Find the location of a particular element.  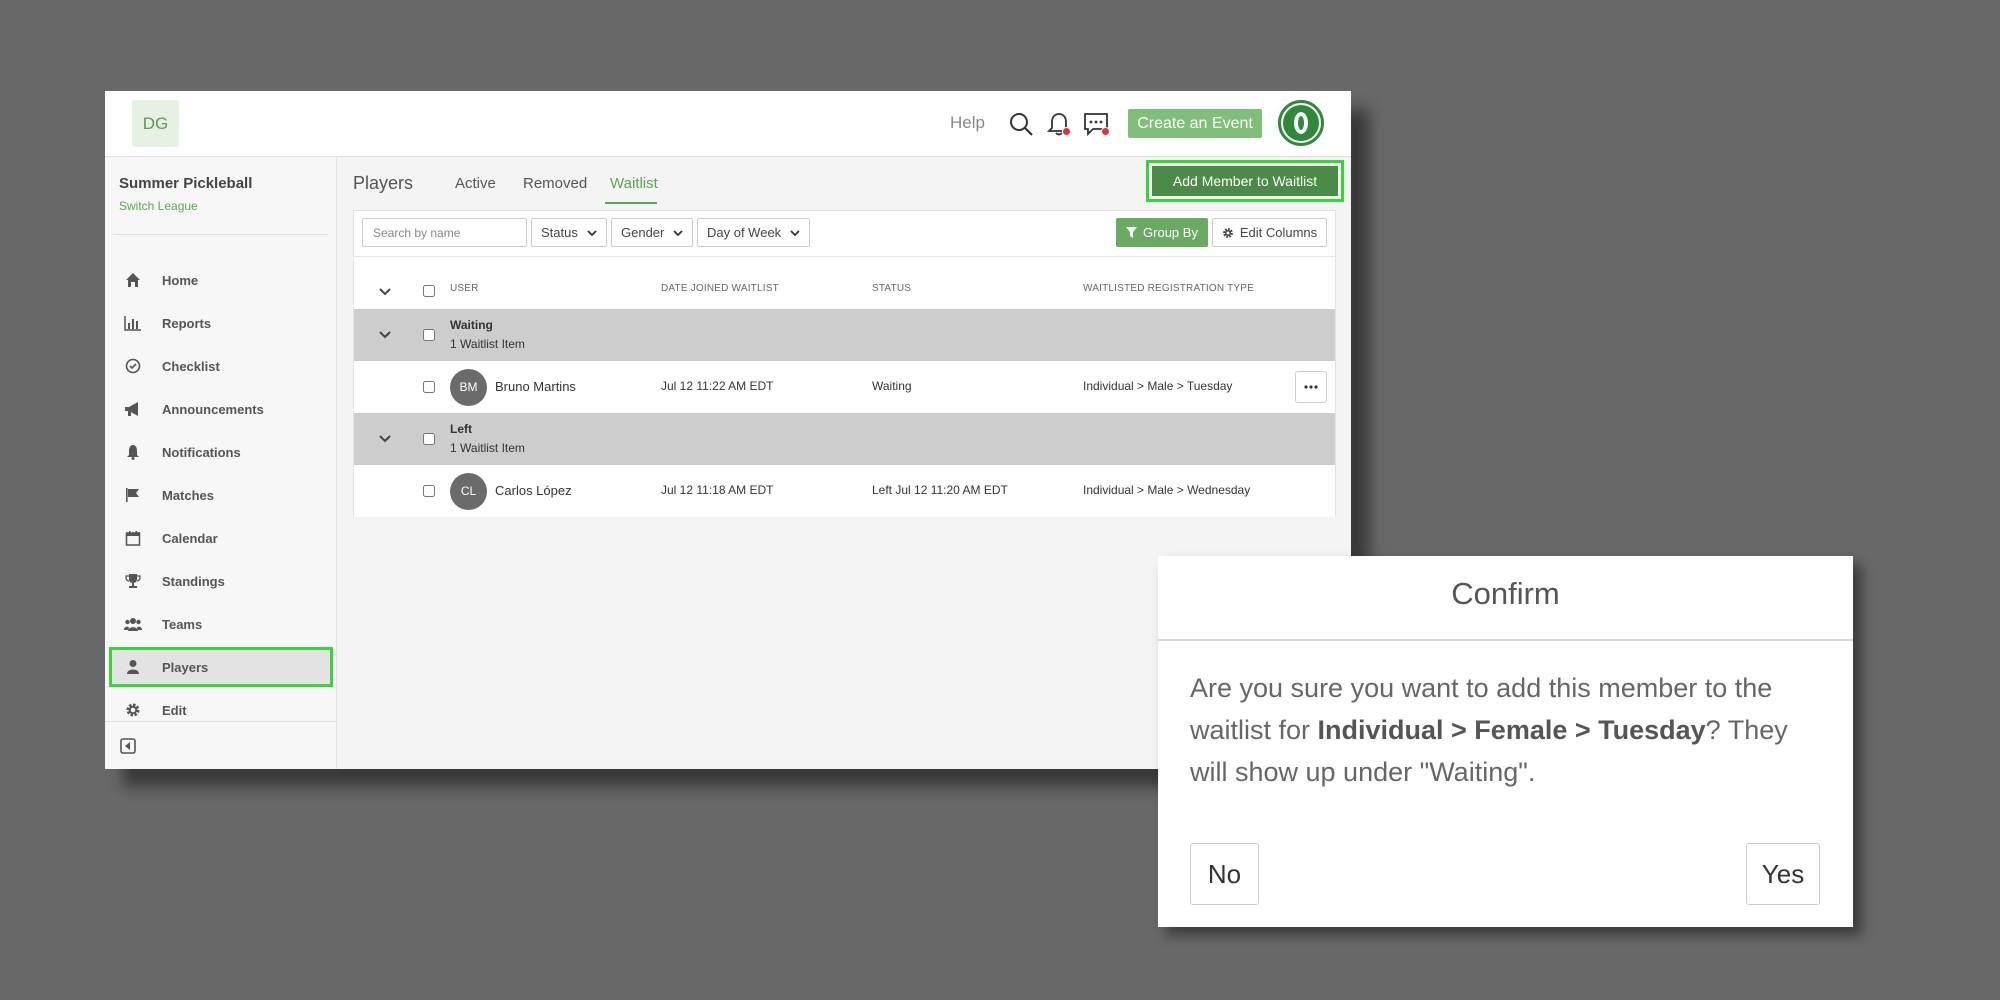

sidebar-item-edit: Edit is located at coordinates (221, 710).